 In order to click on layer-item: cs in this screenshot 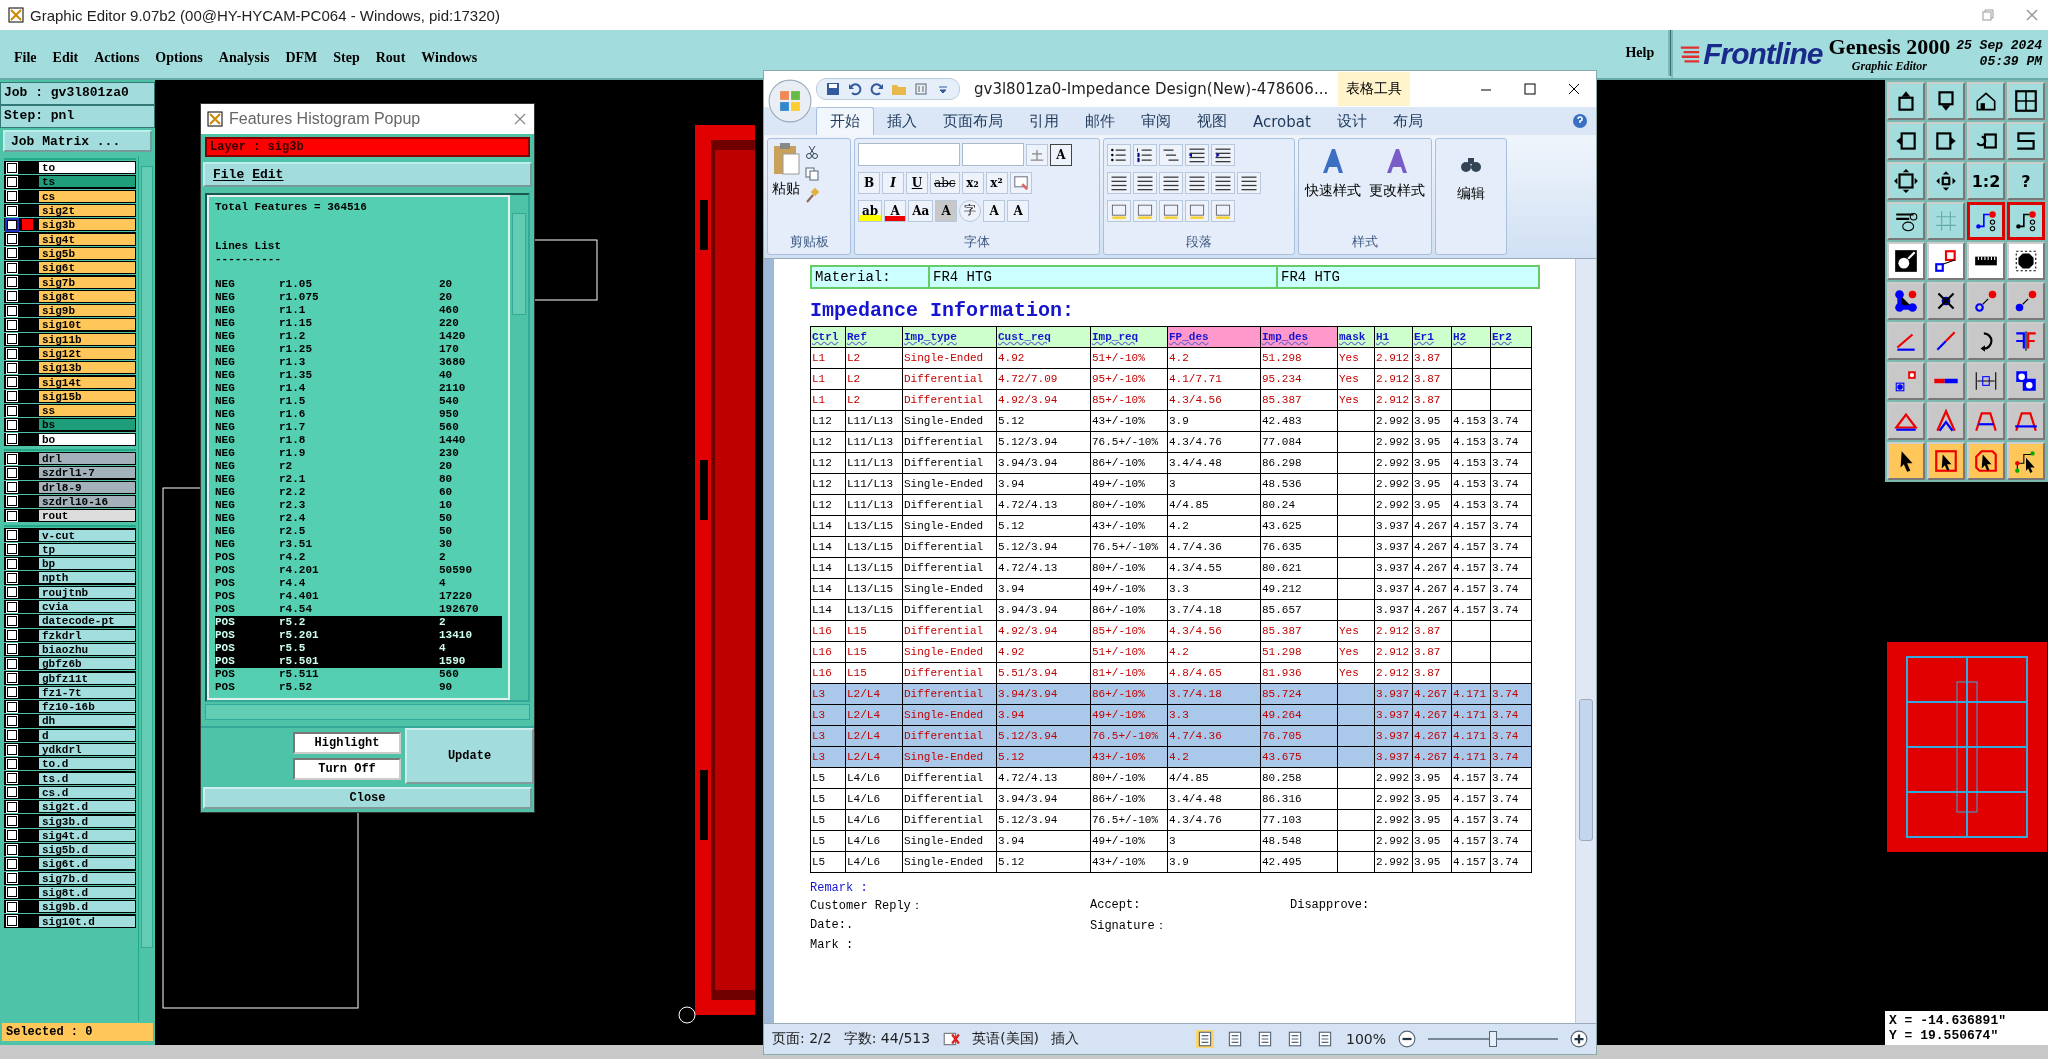, I will do `click(87, 196)`.